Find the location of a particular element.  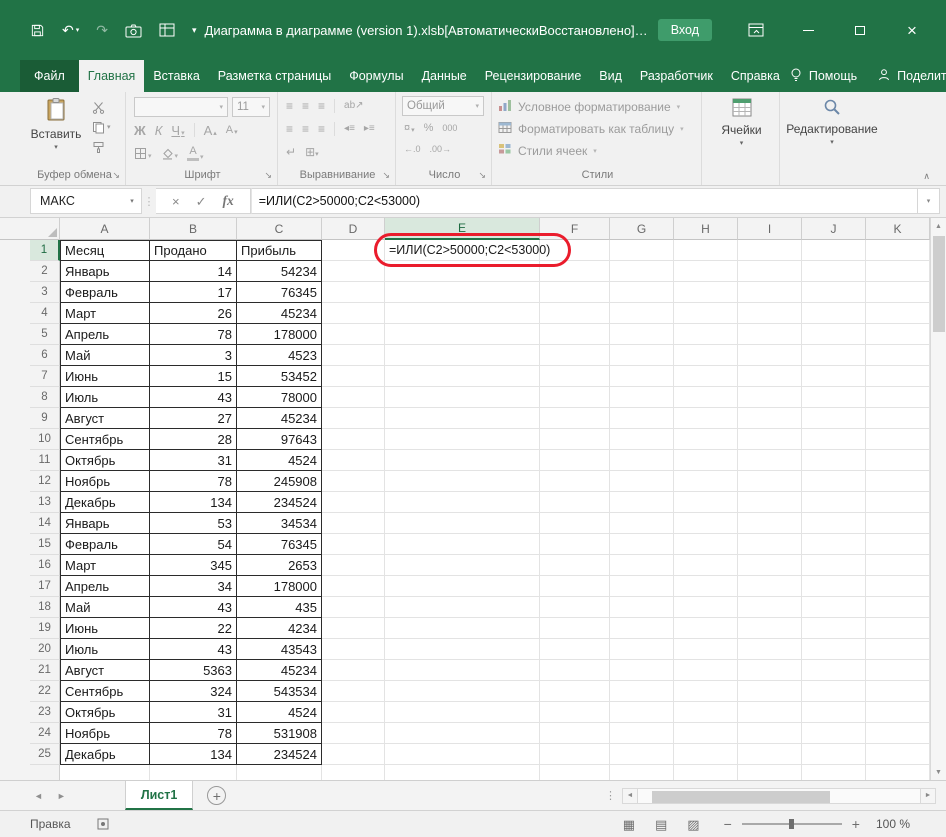

cell-I9 is located at coordinates (770, 418).